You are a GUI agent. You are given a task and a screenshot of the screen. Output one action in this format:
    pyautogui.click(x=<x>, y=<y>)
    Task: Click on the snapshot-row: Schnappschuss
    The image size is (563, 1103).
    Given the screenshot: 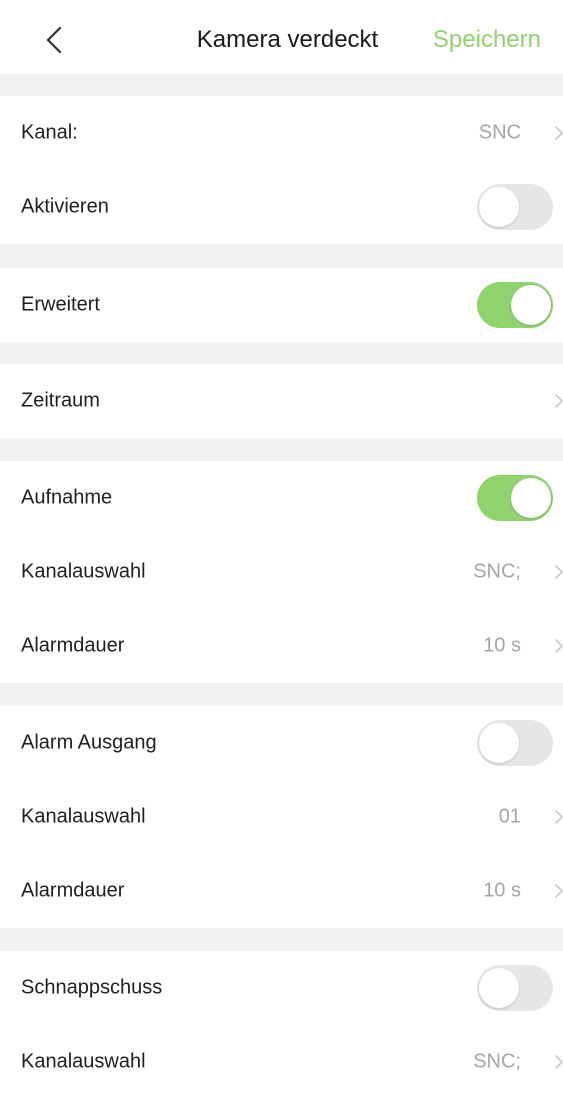 What is the action you would take?
    pyautogui.click(x=281, y=988)
    